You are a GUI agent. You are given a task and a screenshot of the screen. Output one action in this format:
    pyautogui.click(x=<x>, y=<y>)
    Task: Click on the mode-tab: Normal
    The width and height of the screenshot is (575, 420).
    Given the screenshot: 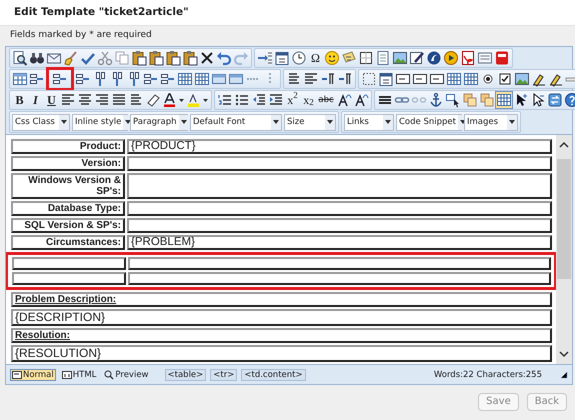 What is the action you would take?
    pyautogui.click(x=33, y=374)
    